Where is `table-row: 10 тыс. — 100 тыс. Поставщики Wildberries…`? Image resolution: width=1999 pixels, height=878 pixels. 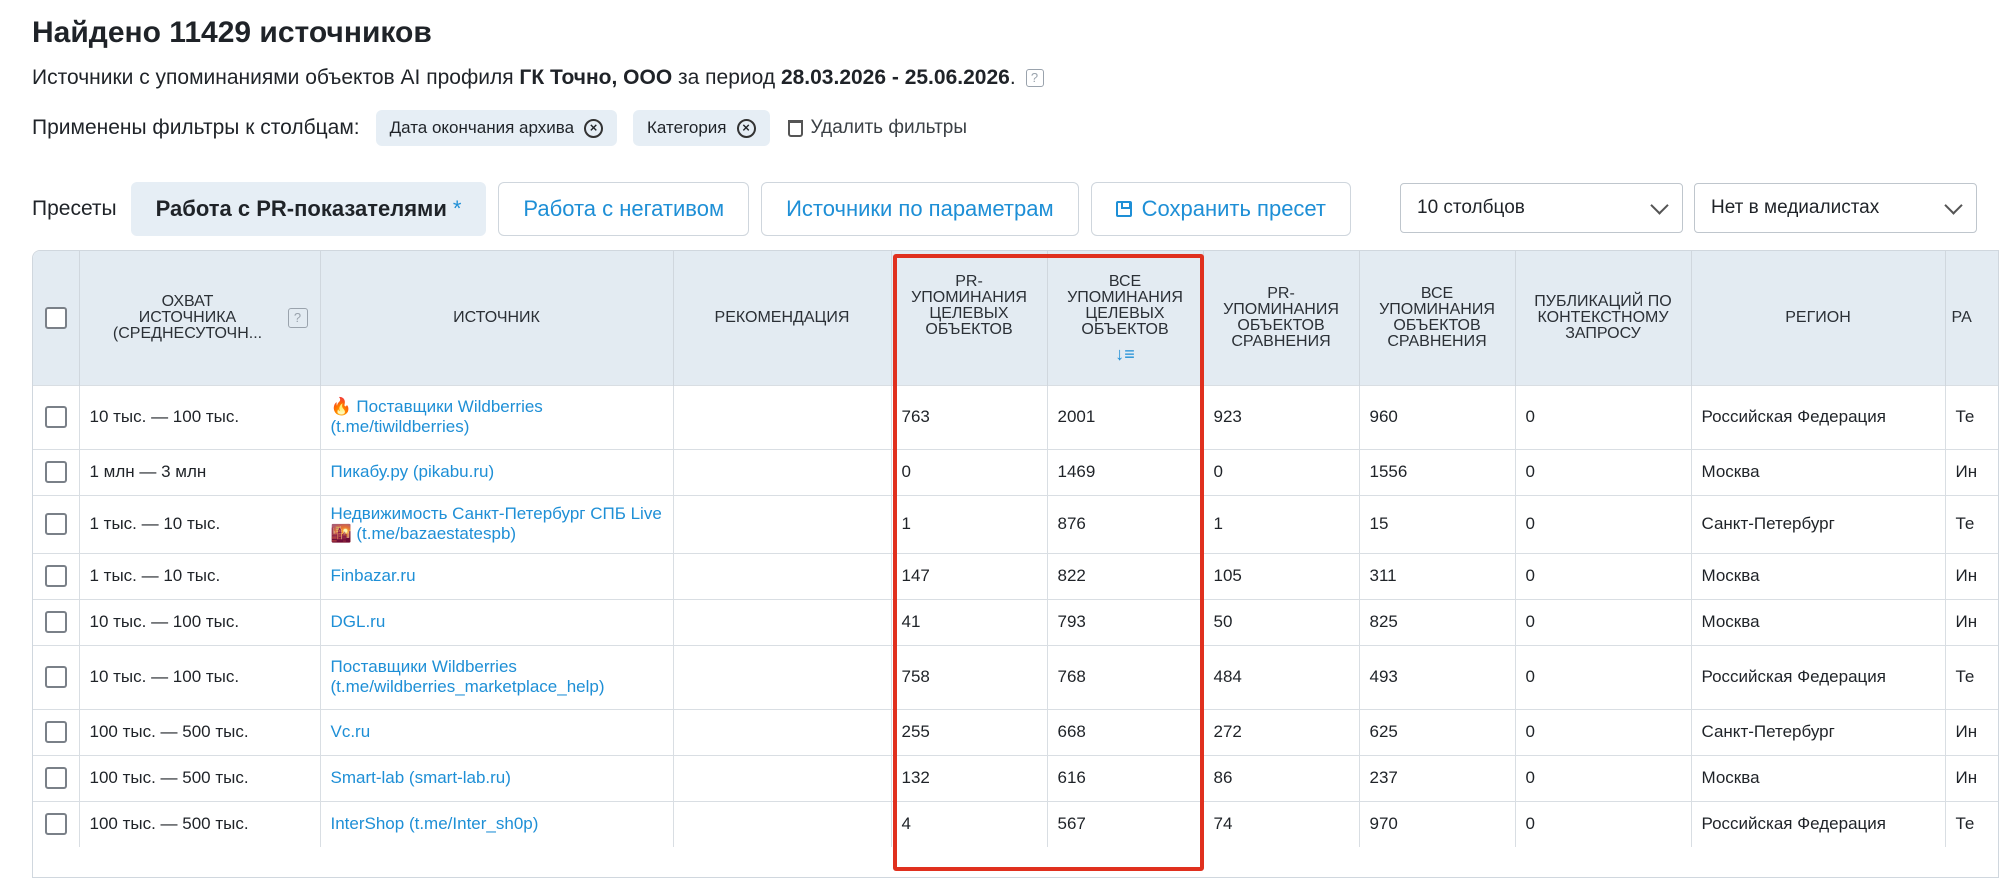 table-row: 10 тыс. — 100 тыс. Поставщики Wildberries… is located at coordinates (1015, 676).